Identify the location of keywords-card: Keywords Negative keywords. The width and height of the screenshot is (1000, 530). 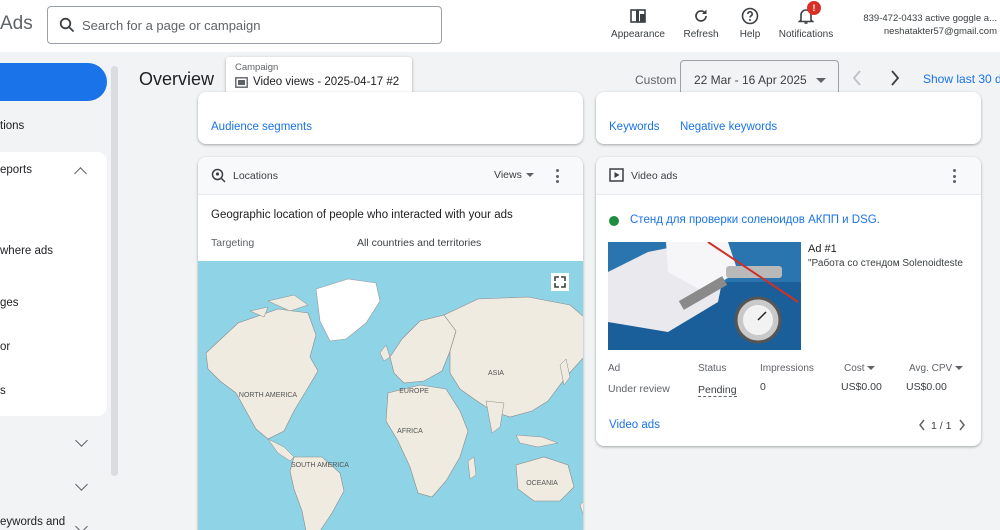
(788, 118).